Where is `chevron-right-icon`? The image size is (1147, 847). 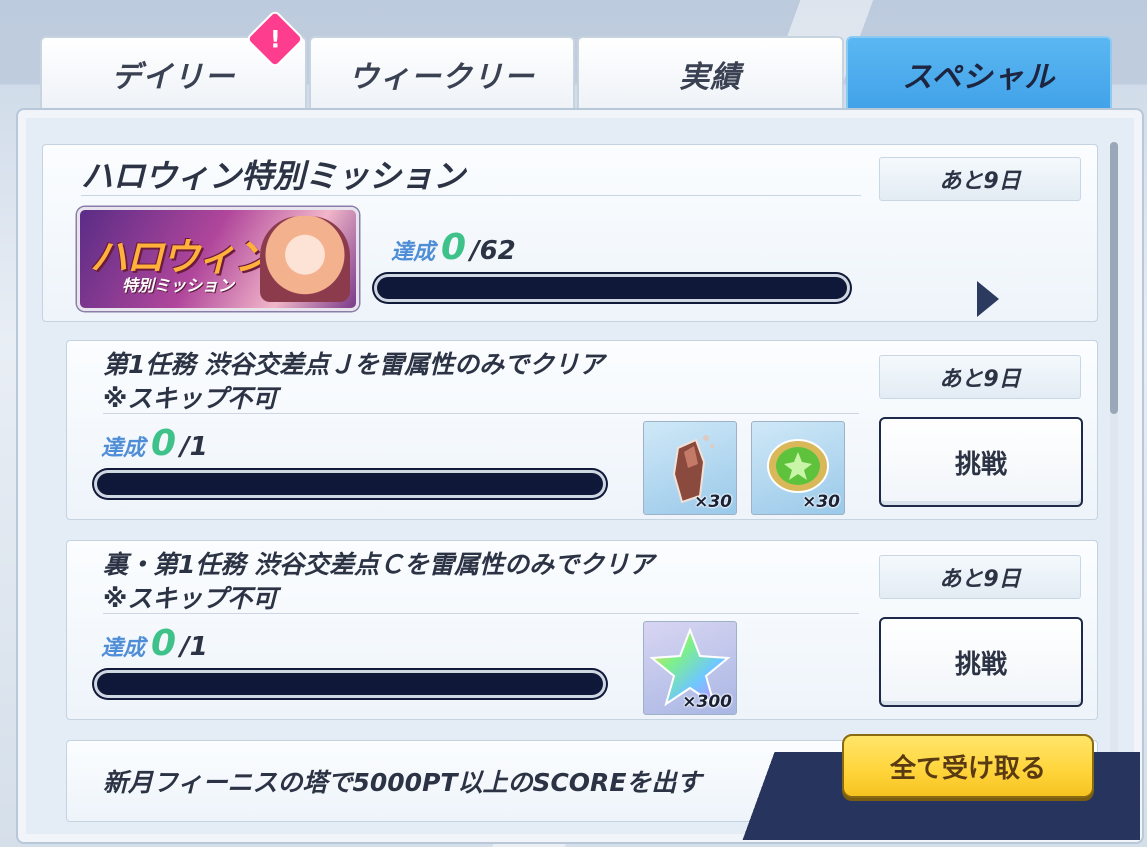
chevron-right-icon is located at coordinates (988, 299).